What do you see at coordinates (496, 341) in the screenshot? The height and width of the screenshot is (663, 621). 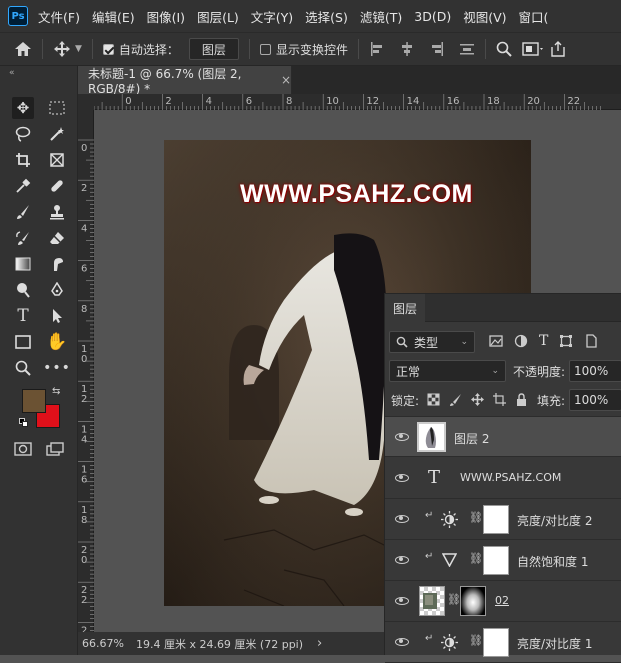 I see `pixel-filter-icon` at bounding box center [496, 341].